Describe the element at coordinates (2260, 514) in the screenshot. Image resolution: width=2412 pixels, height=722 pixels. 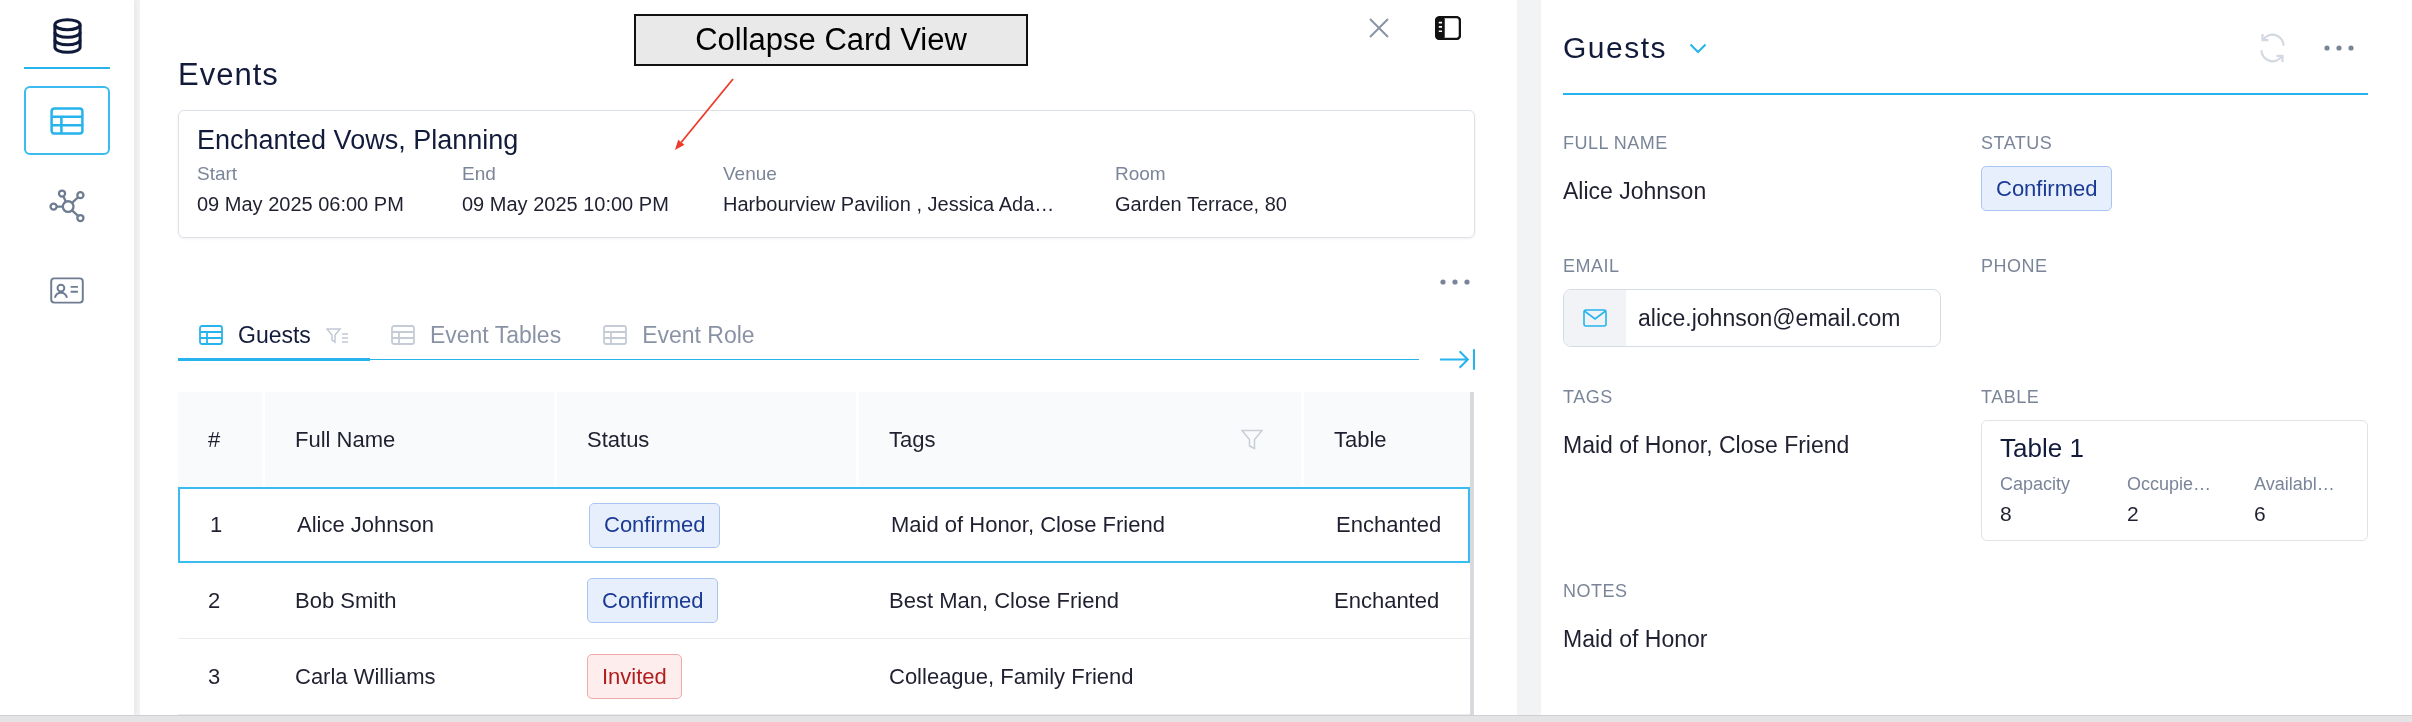
I see `stat-value: 6` at that location.